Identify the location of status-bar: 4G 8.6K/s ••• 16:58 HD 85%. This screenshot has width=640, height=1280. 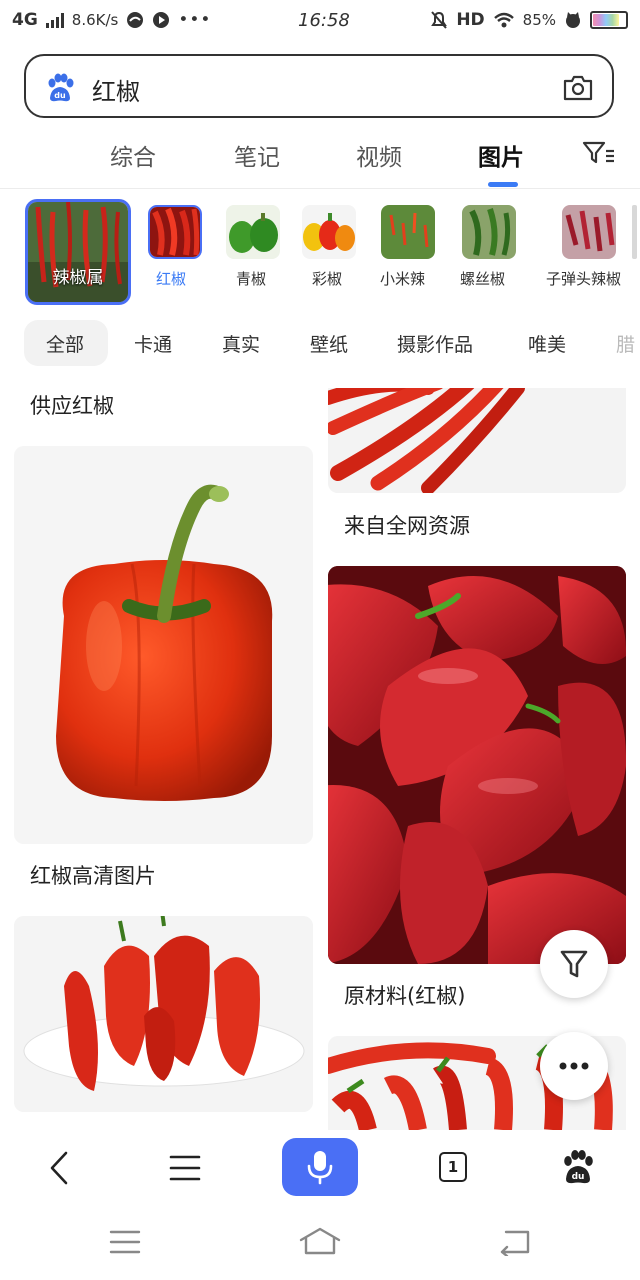
(320, 21).